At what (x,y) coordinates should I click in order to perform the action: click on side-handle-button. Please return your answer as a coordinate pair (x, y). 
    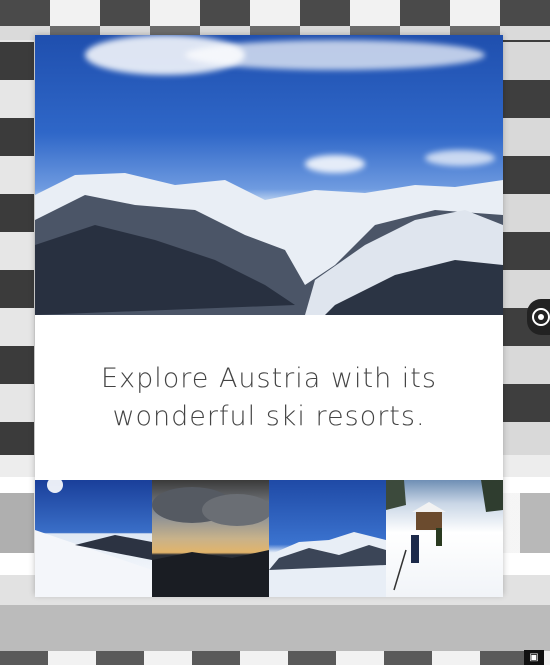
    Looking at the image, I should click on (538, 317).